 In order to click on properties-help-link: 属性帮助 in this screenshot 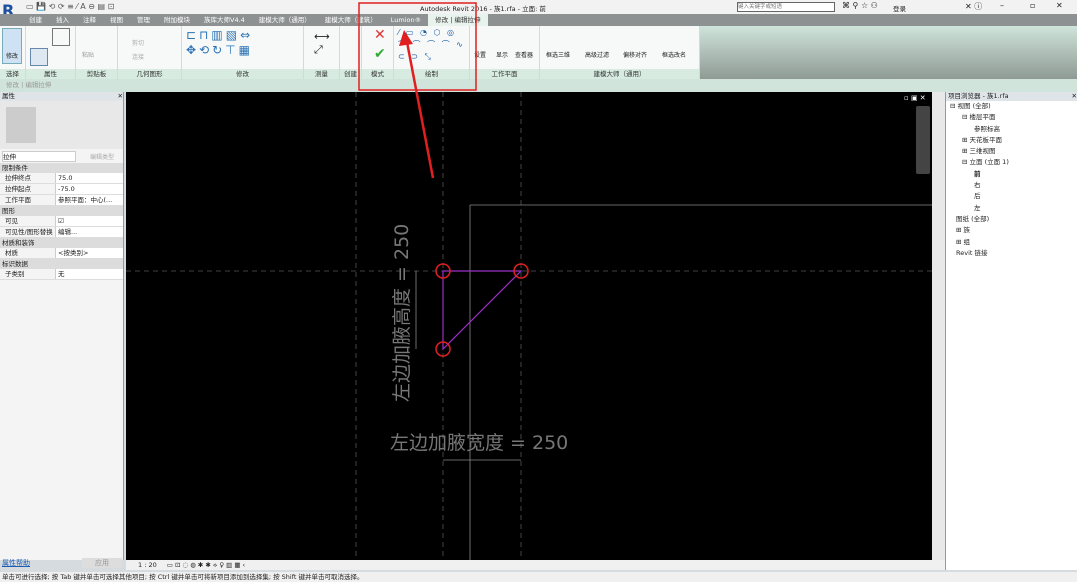, I will do `click(16, 563)`.